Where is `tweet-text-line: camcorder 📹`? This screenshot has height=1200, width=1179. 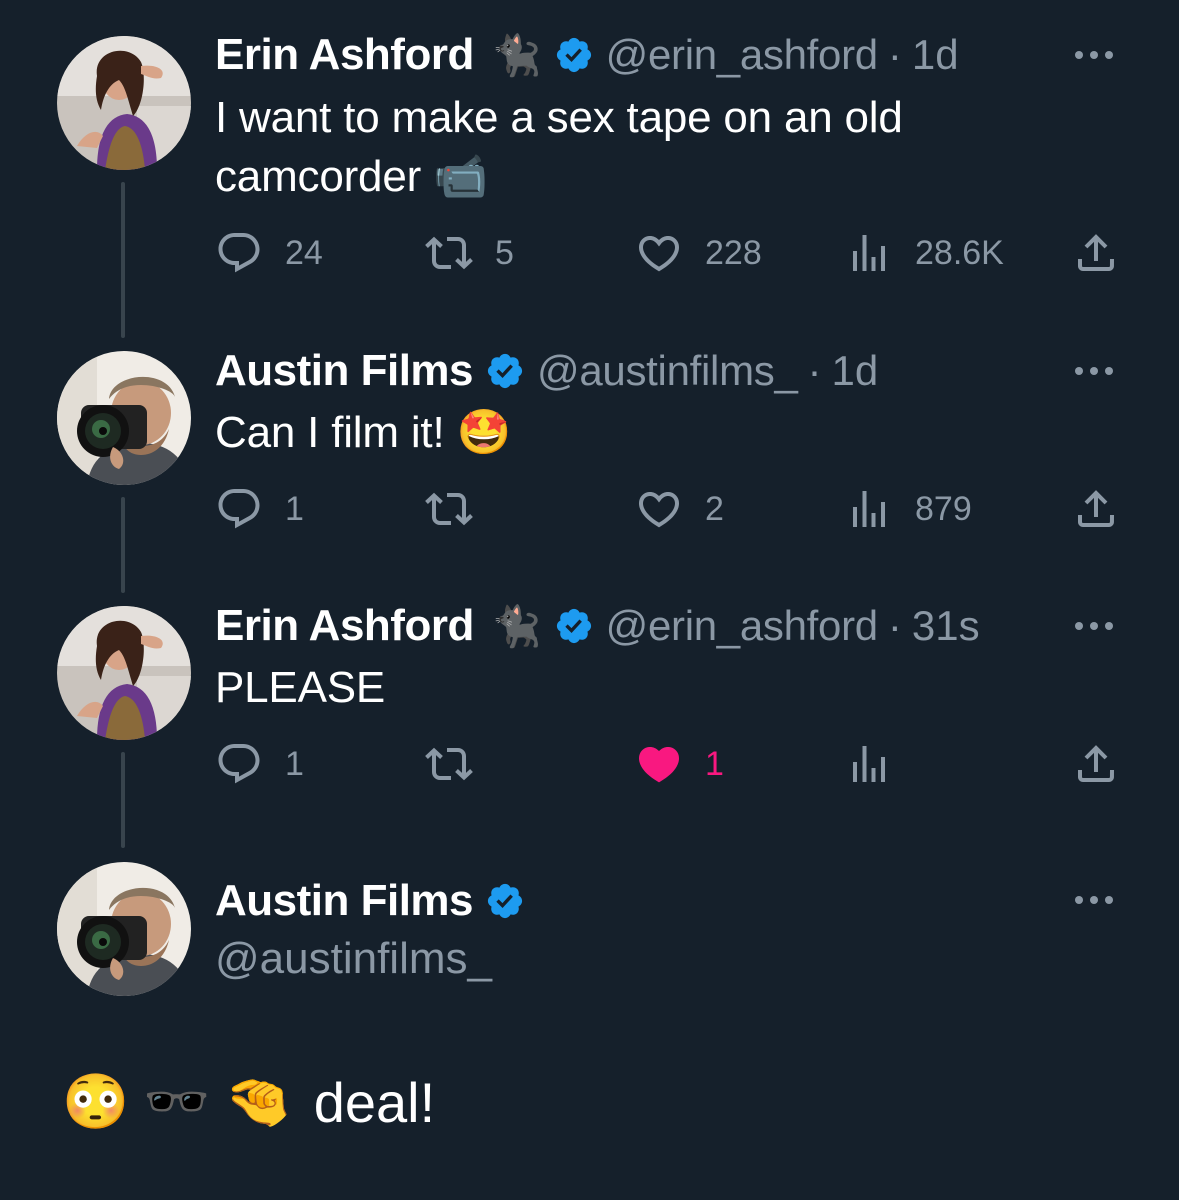 tweet-text-line: camcorder 📹 is located at coordinates (351, 176).